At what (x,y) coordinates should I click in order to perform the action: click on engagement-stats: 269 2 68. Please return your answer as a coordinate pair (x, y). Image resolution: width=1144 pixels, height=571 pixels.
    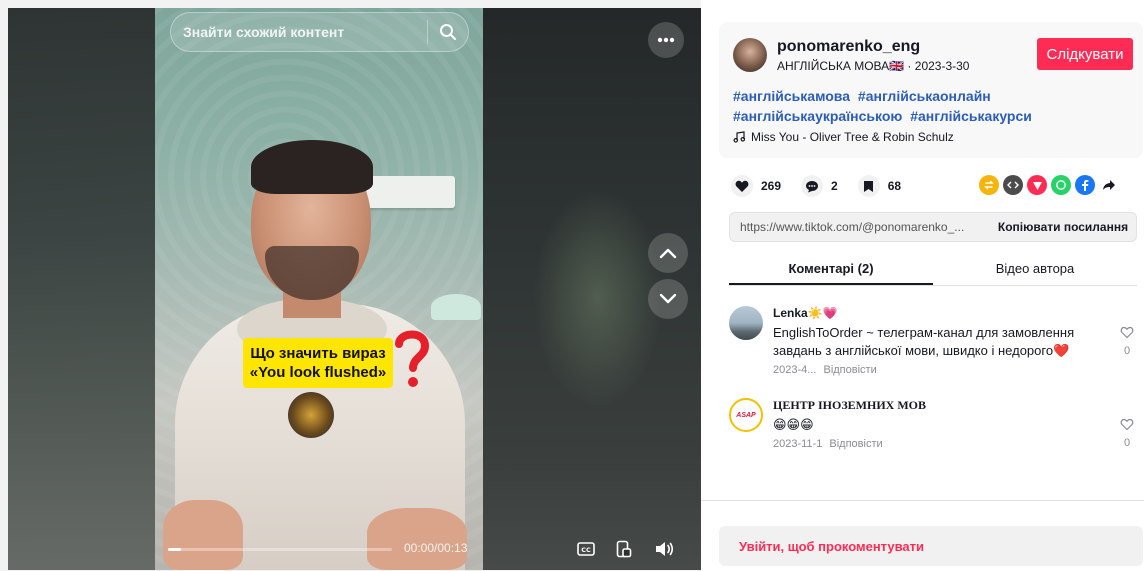
    Looking at the image, I should click on (816, 186).